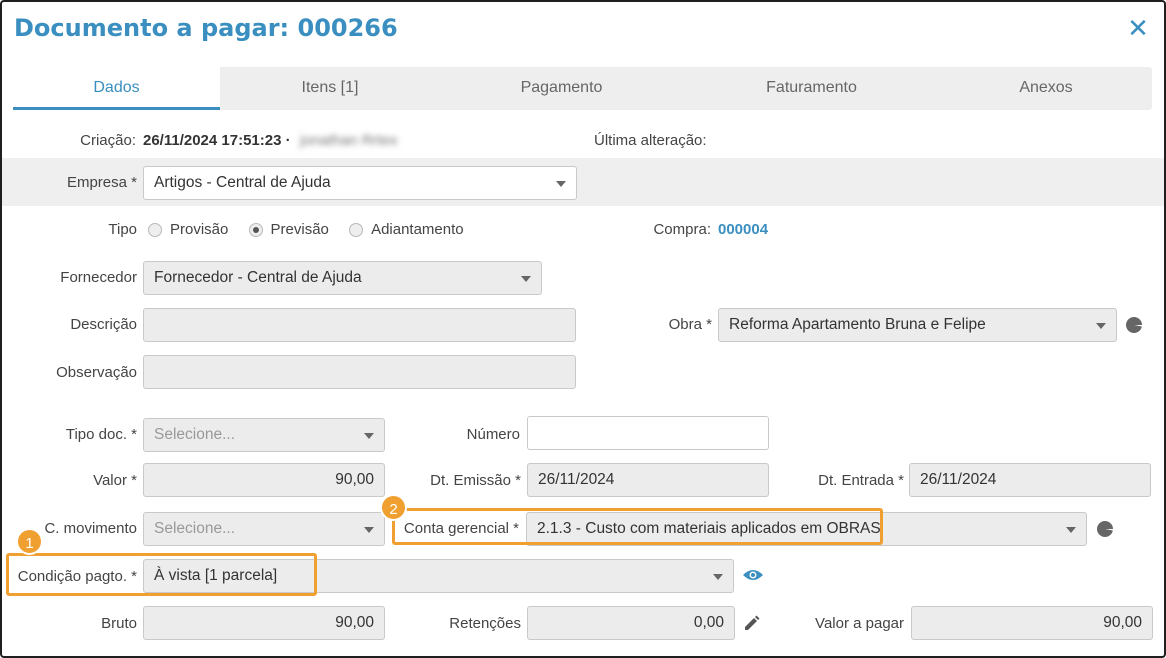 The height and width of the screenshot is (658, 1166). What do you see at coordinates (116, 88) in the screenshot?
I see `tab-dados: Dados` at bounding box center [116, 88].